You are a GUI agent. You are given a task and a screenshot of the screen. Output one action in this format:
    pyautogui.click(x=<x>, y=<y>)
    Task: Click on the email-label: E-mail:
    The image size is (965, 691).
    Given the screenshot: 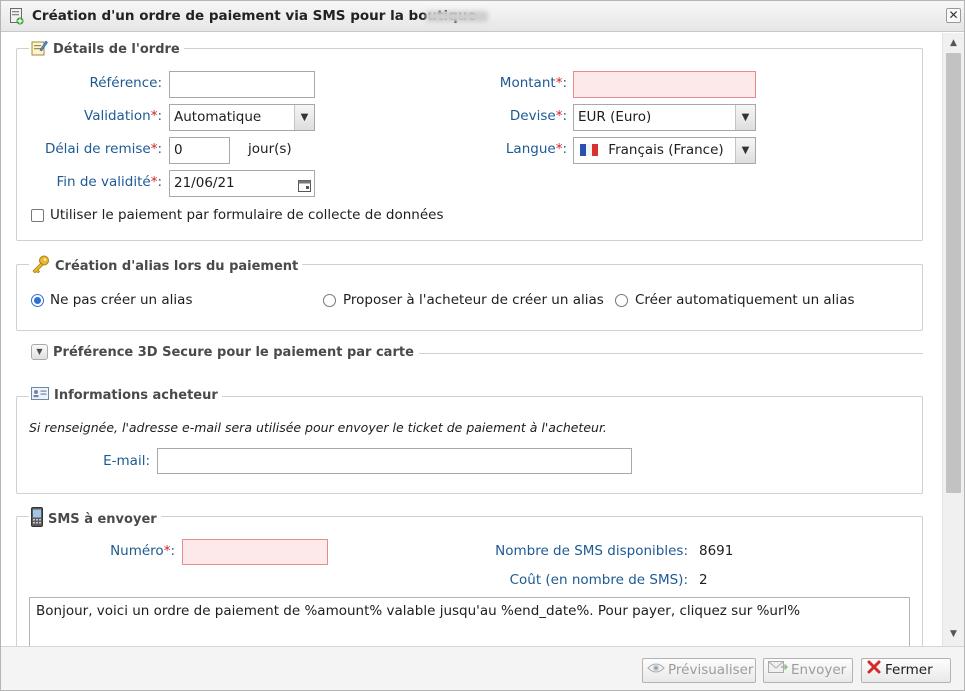 What is the action you would take?
    pyautogui.click(x=126, y=461)
    